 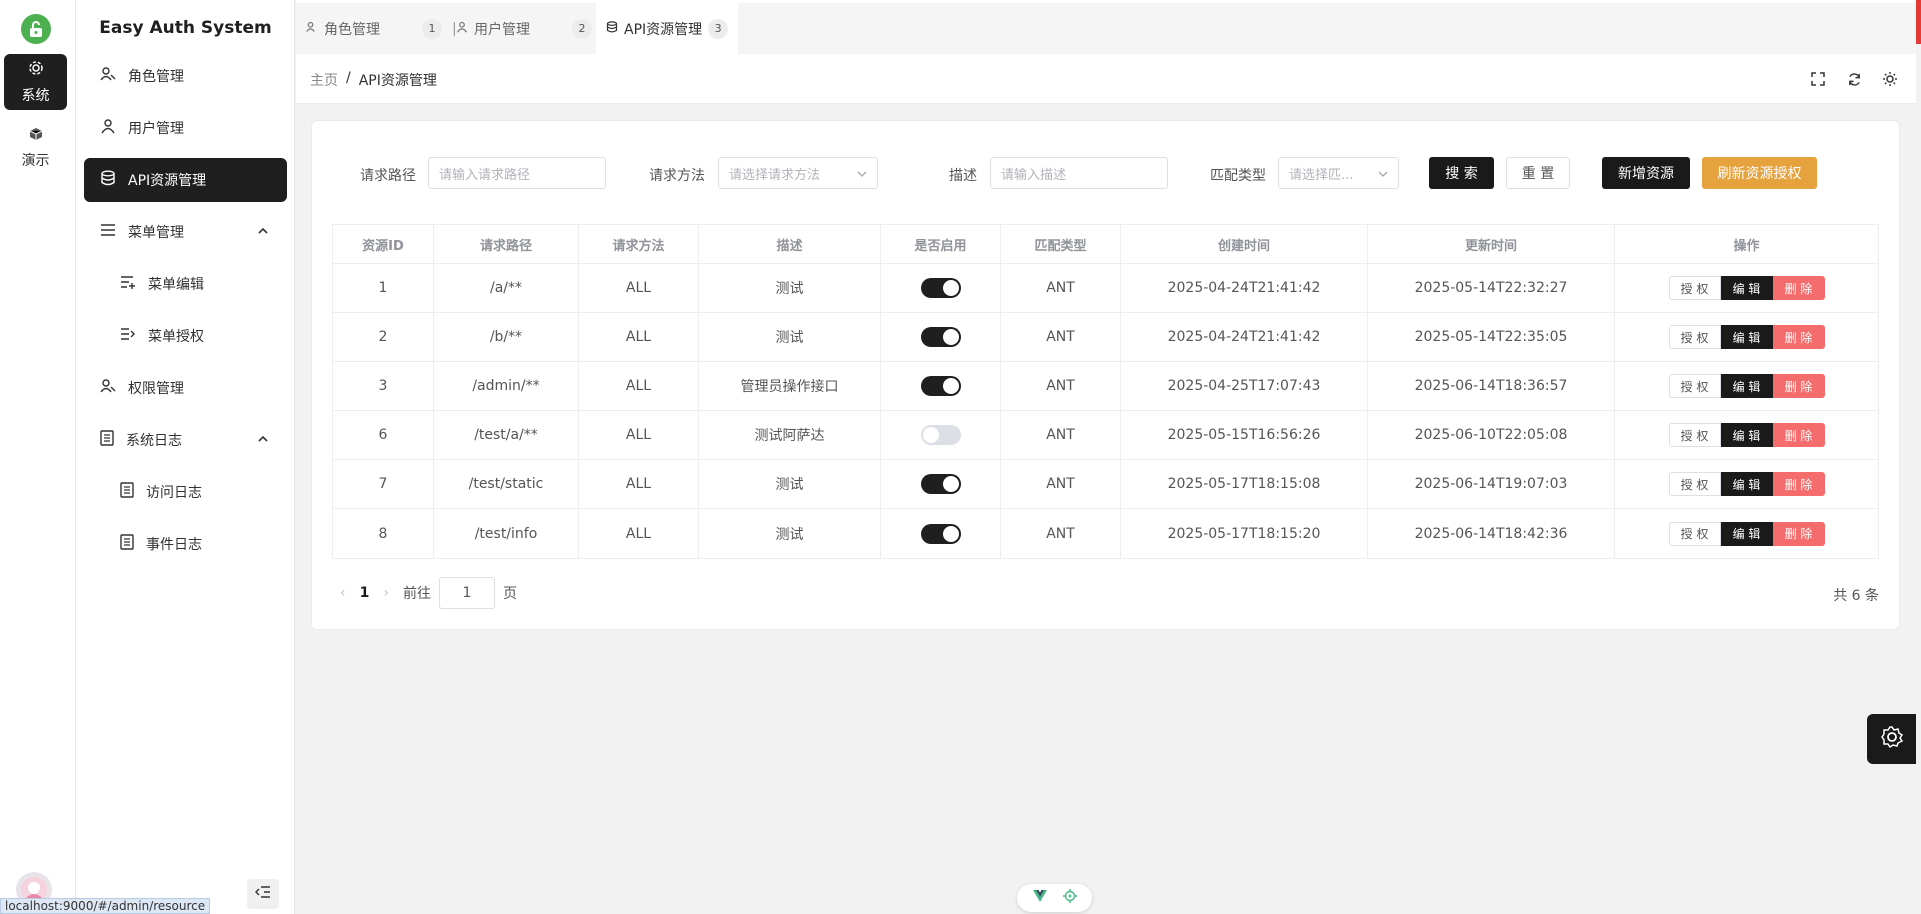 I want to click on column-header: 是否启用, so click(x=941, y=244).